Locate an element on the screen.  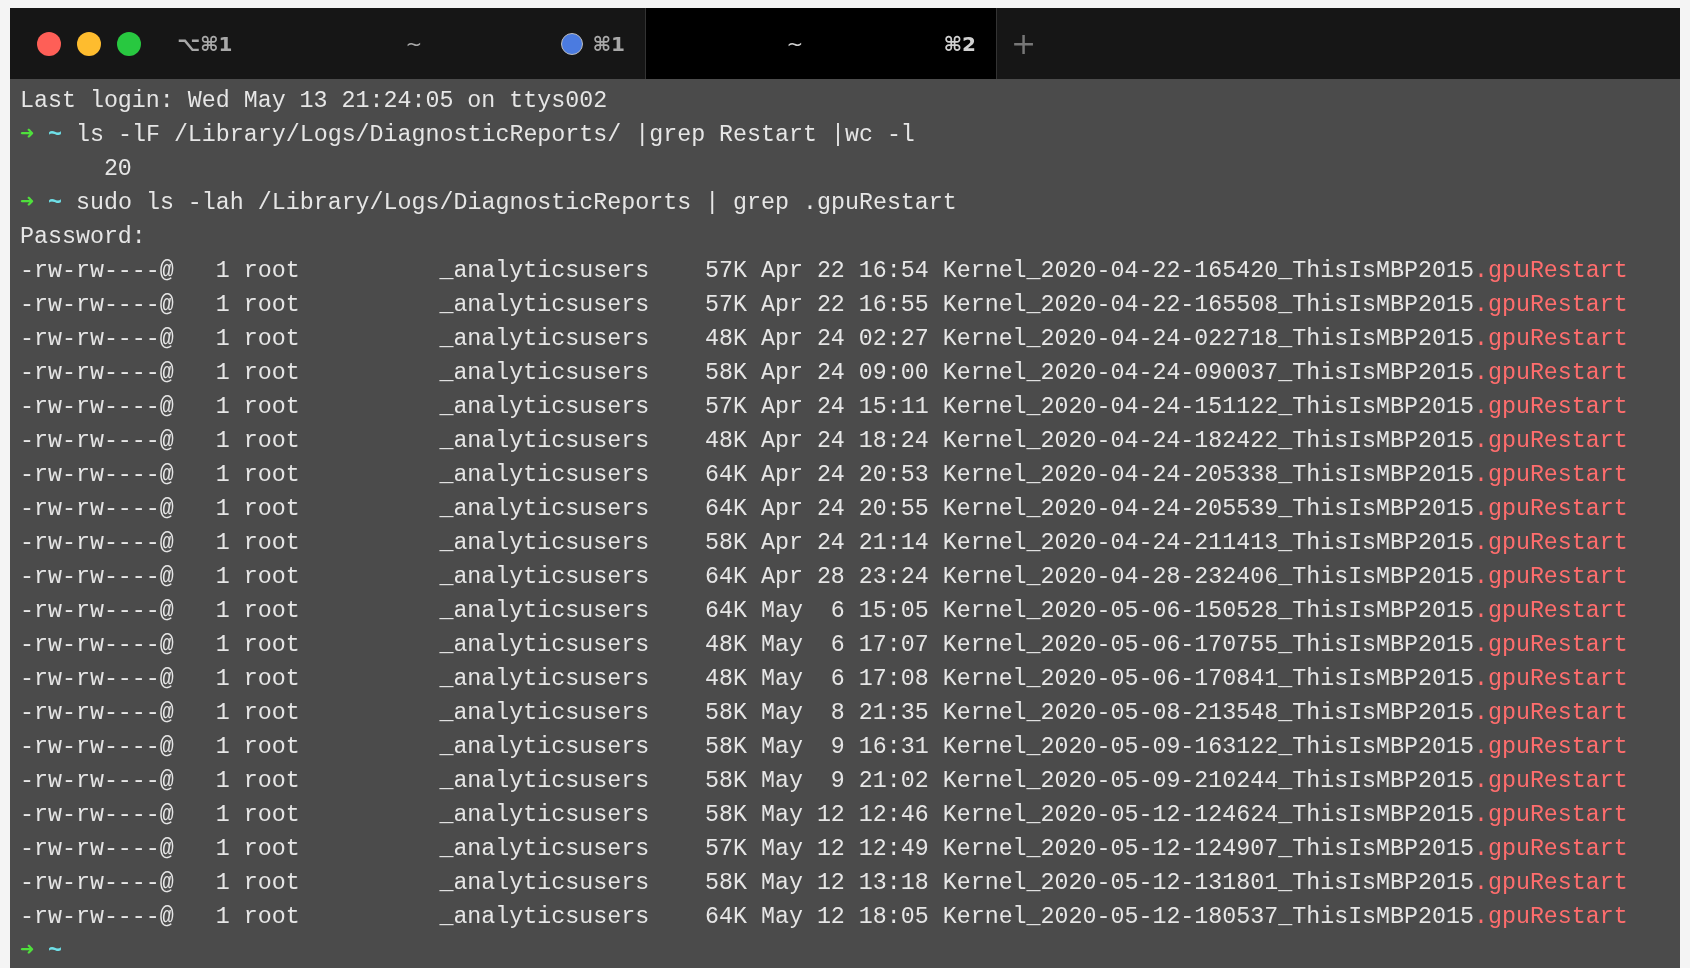
close-button is located at coordinates (49, 43).